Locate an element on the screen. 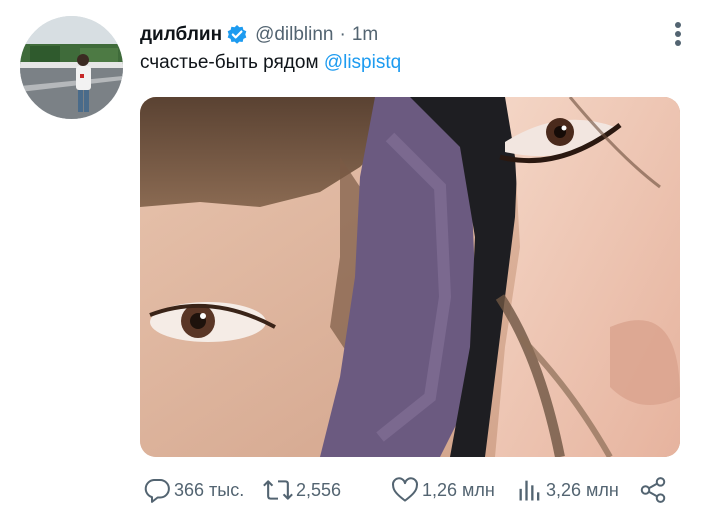 The height and width of the screenshot is (524, 720). views-button: 3,26 млн is located at coordinates (567, 490).